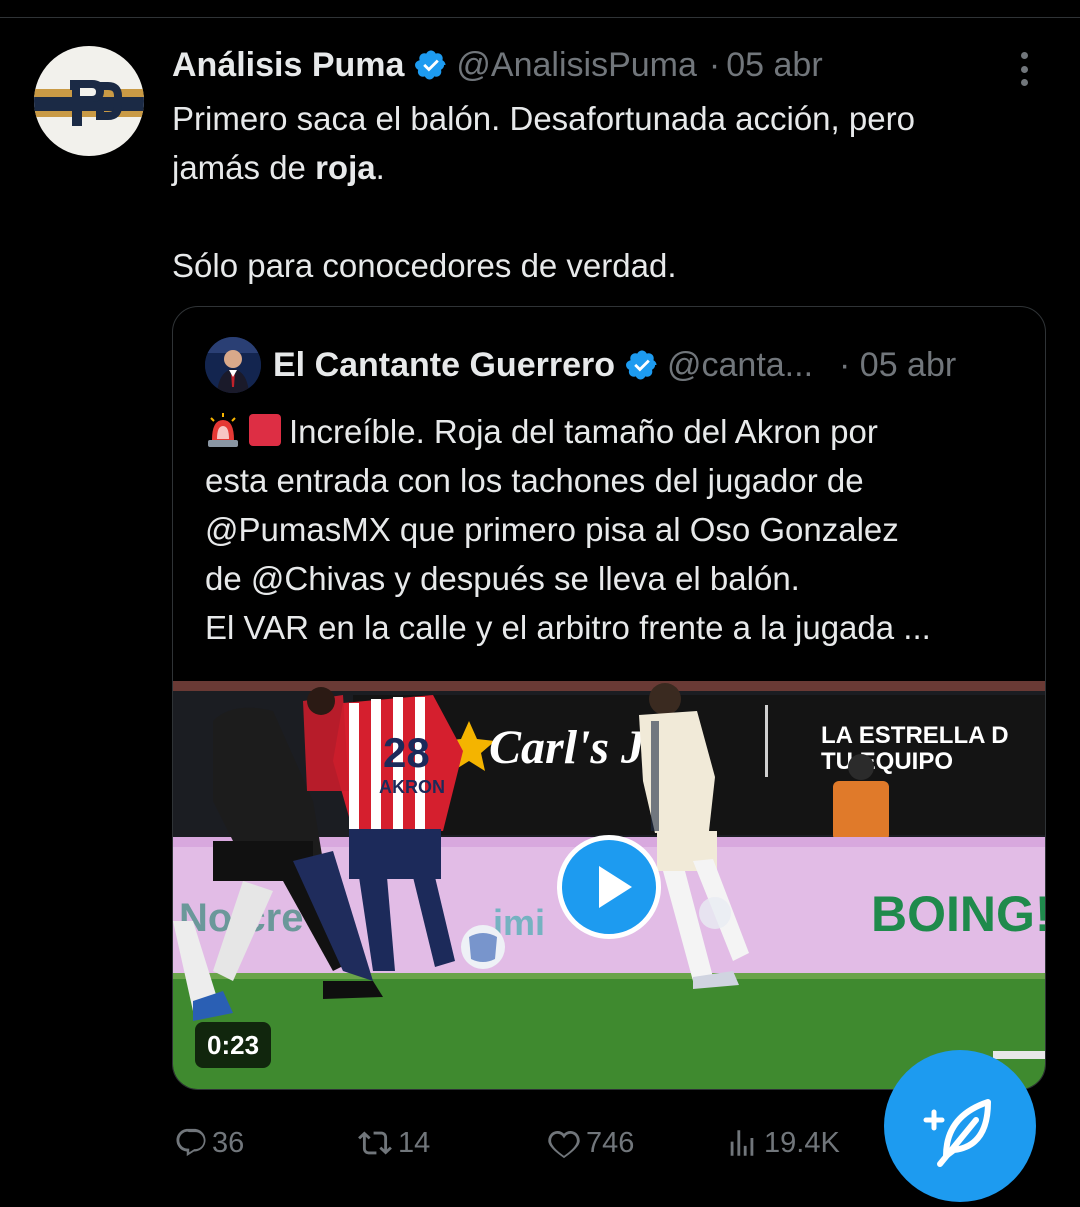 The image size is (1080, 1207). I want to click on quoted-text-line-4: de @Chivas y después se lleva el balón., so click(502, 578).